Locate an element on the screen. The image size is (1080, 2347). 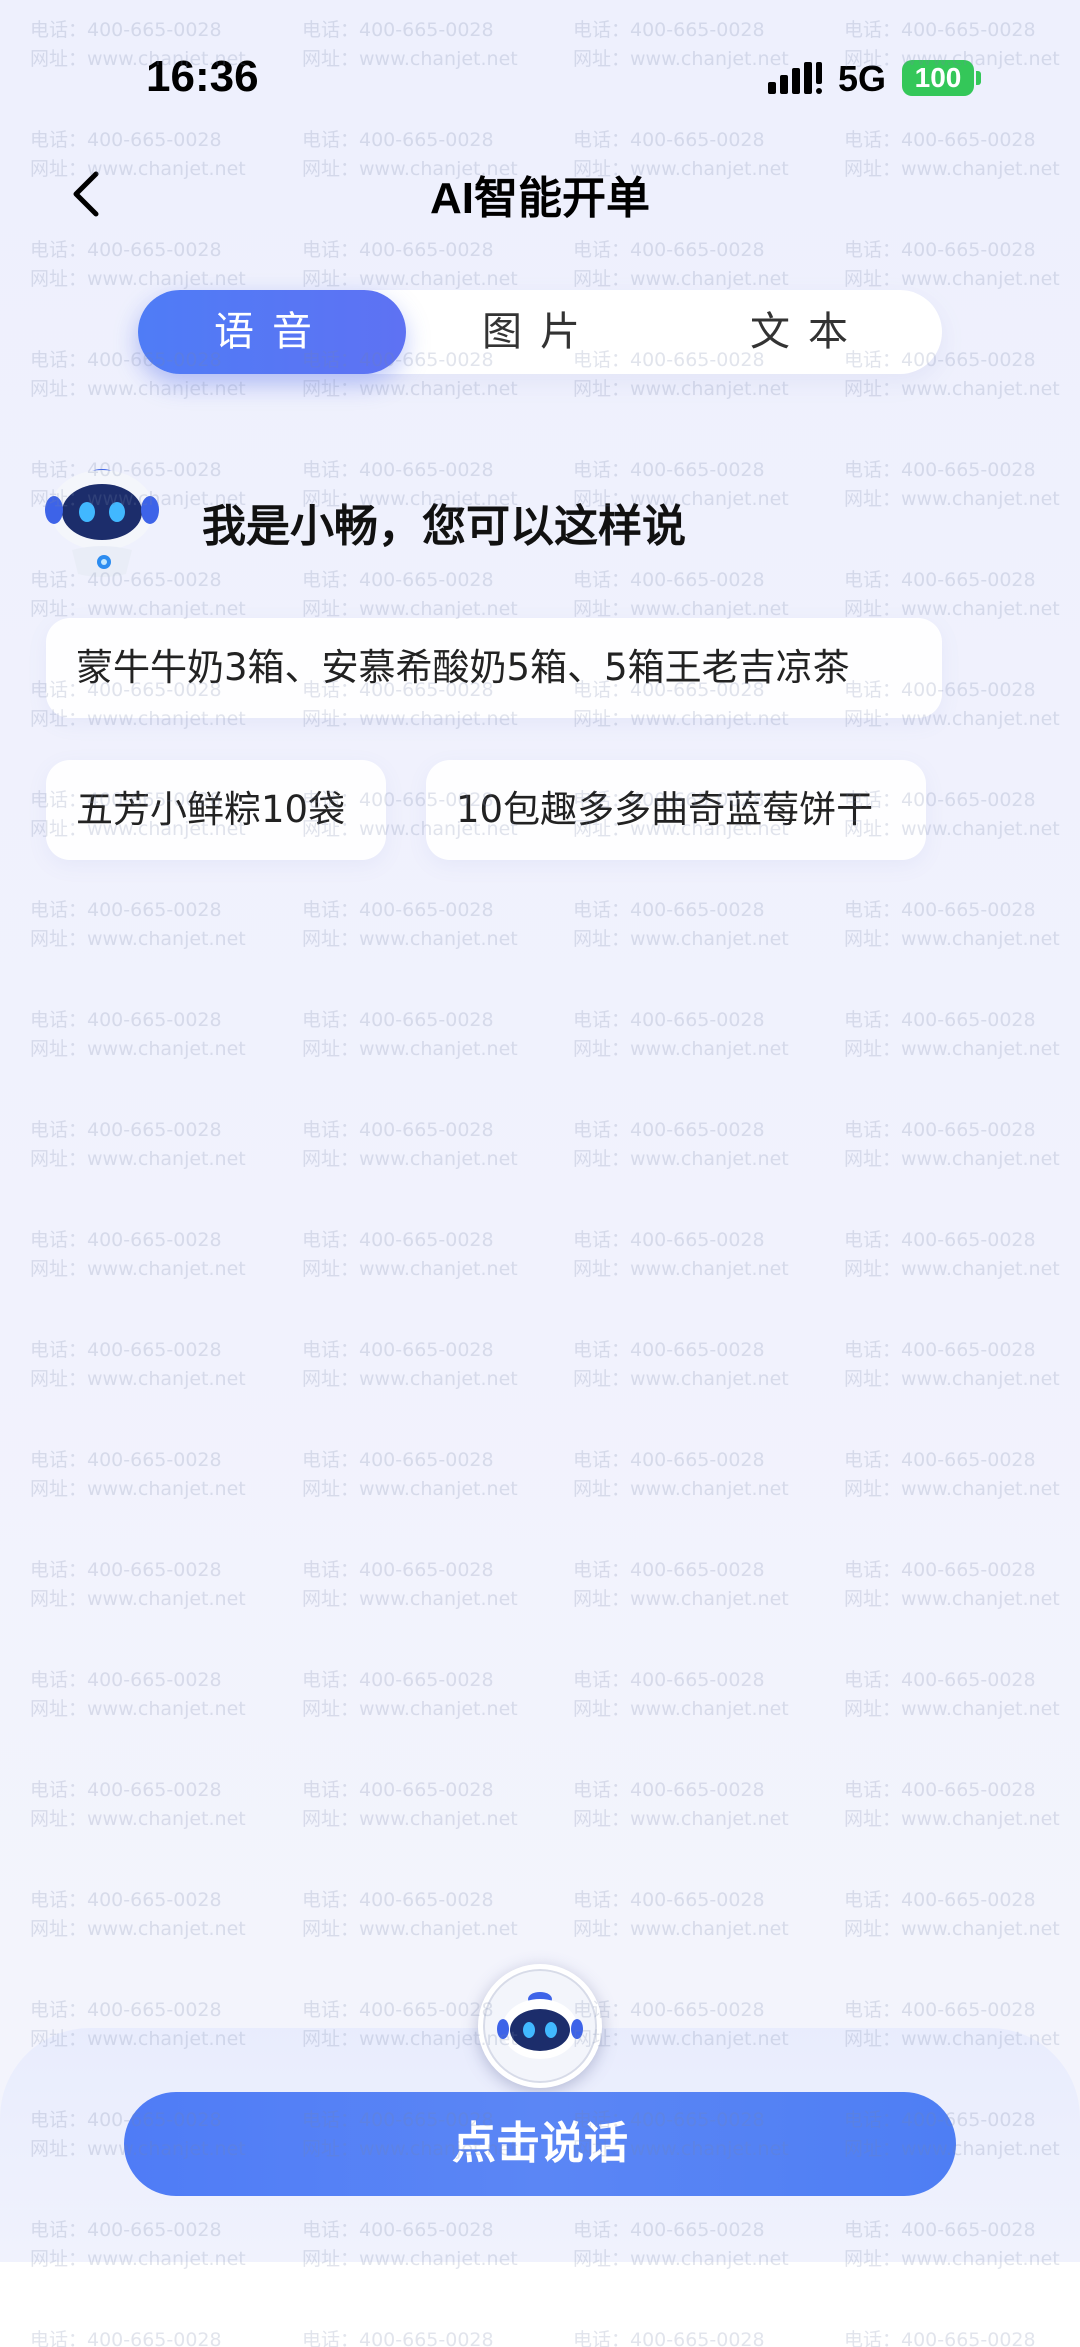
status-time: 16:36 is located at coordinates (202, 76).